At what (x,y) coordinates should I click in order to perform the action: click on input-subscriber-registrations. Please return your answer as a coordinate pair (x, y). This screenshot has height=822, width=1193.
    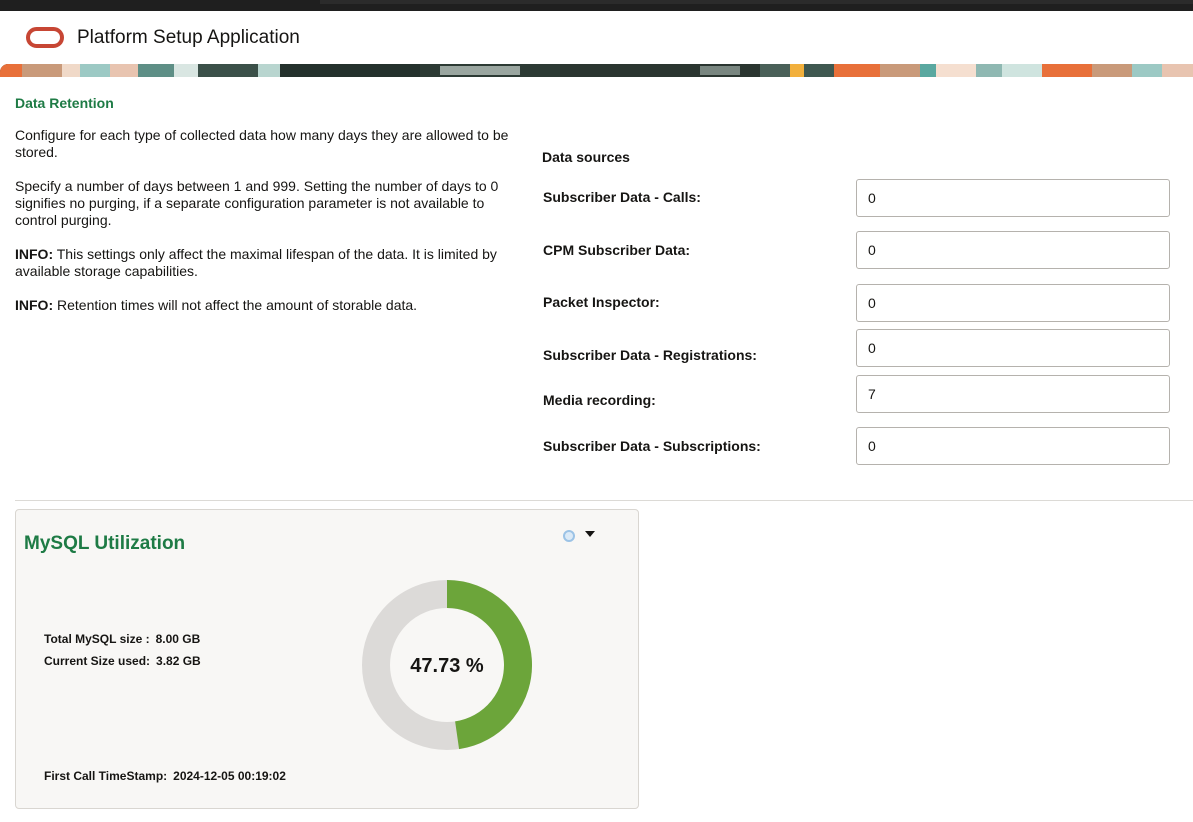
    Looking at the image, I should click on (1013, 348).